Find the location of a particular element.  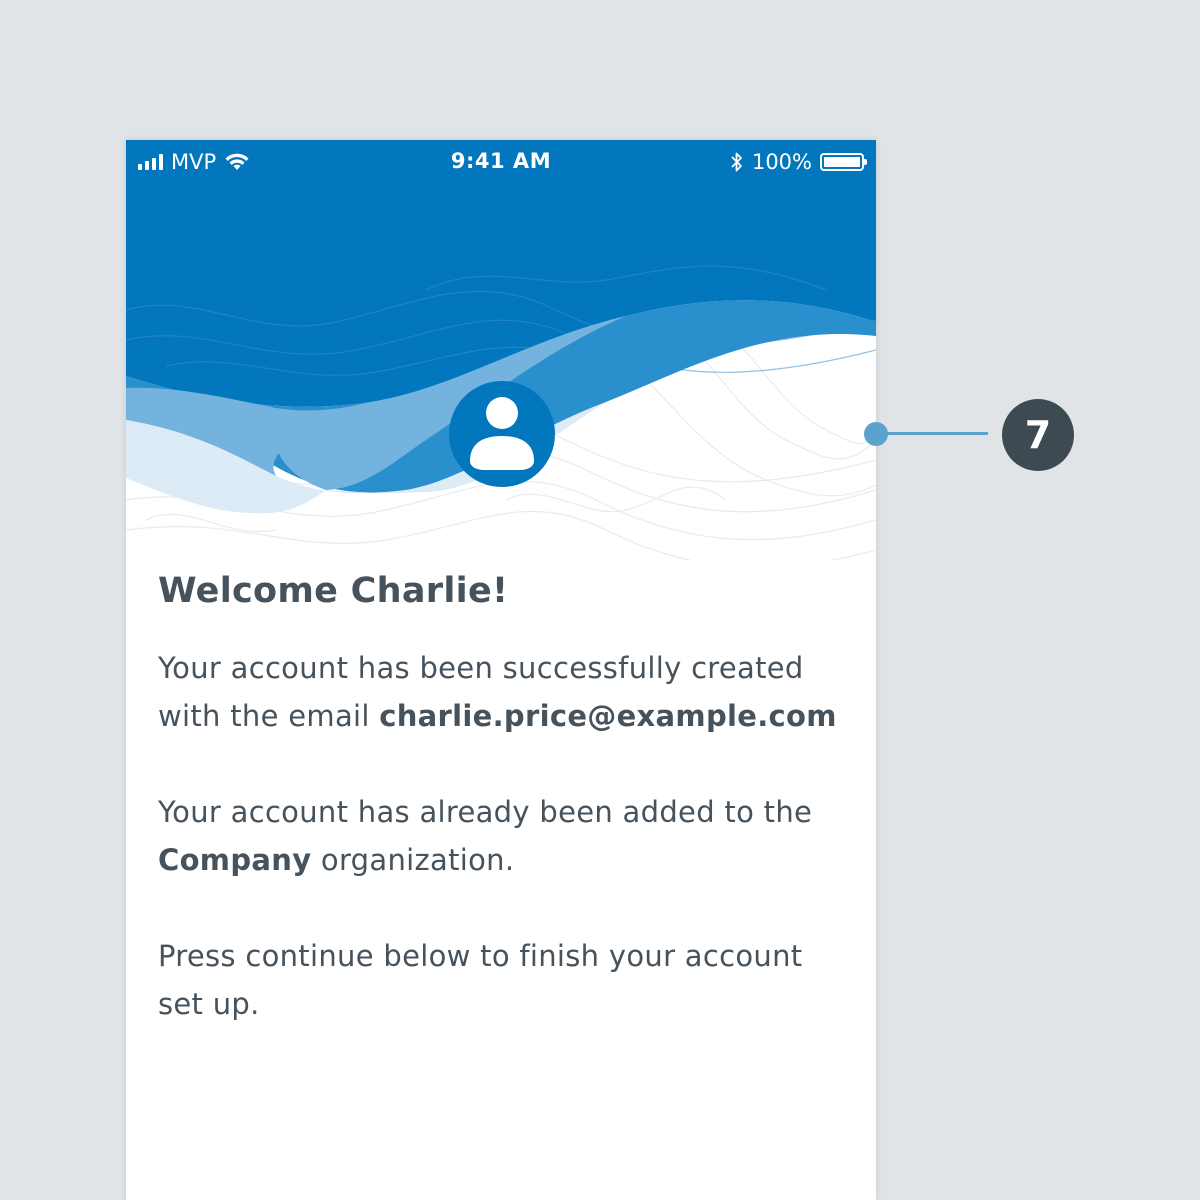

status-right: 100% is located at coordinates (798, 162).